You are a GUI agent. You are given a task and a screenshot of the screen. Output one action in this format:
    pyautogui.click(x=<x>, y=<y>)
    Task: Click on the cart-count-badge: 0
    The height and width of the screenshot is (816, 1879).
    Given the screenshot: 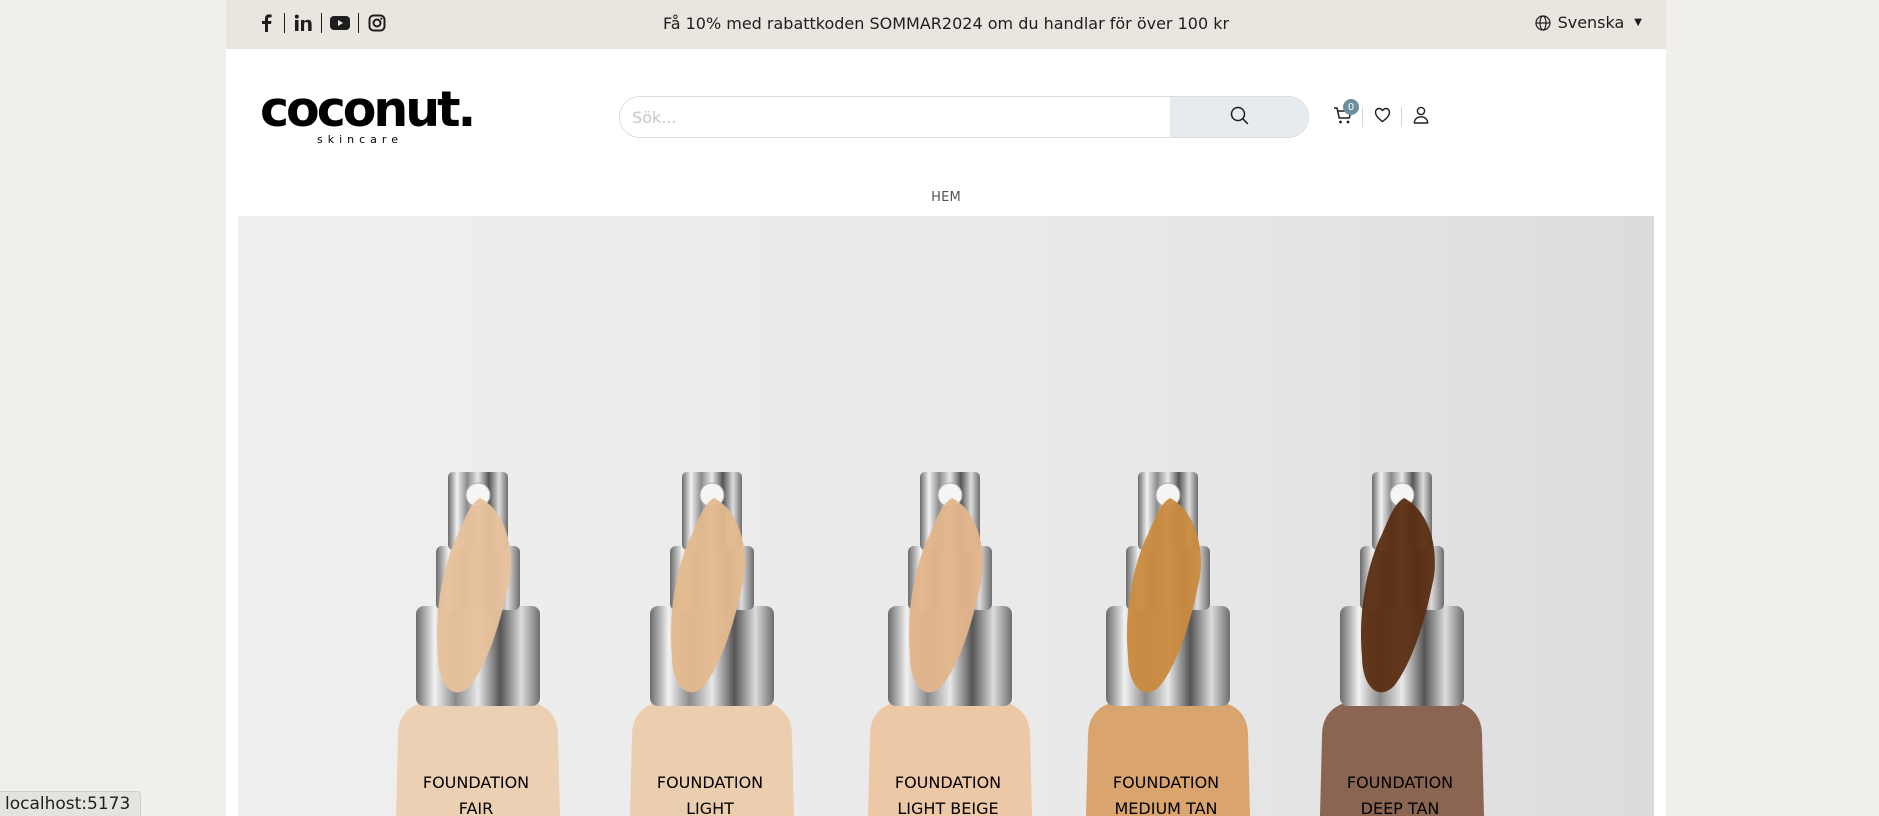 What is the action you would take?
    pyautogui.click(x=1351, y=107)
    